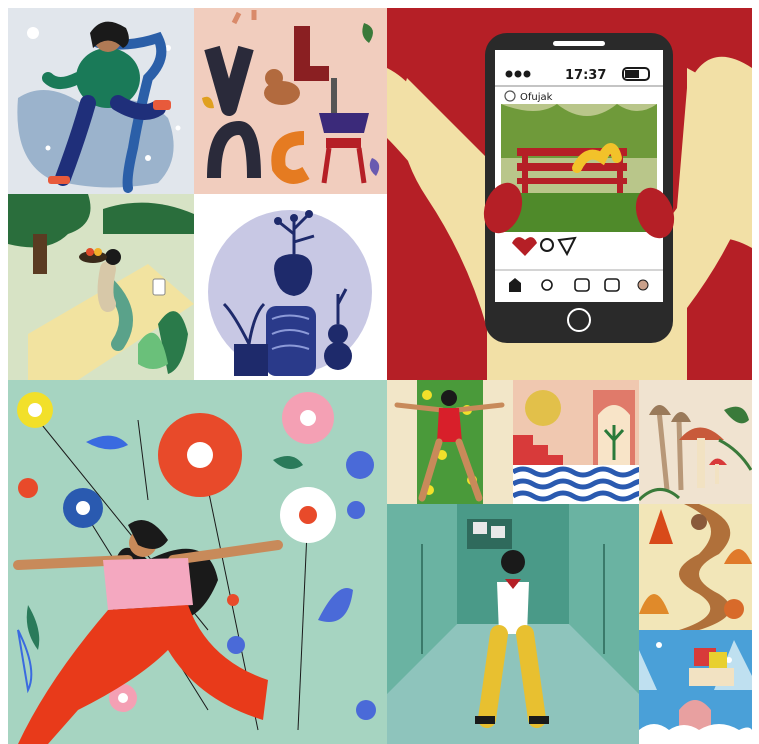  What do you see at coordinates (585, 75) in the screenshot?
I see `phone-time: 17:37` at bounding box center [585, 75].